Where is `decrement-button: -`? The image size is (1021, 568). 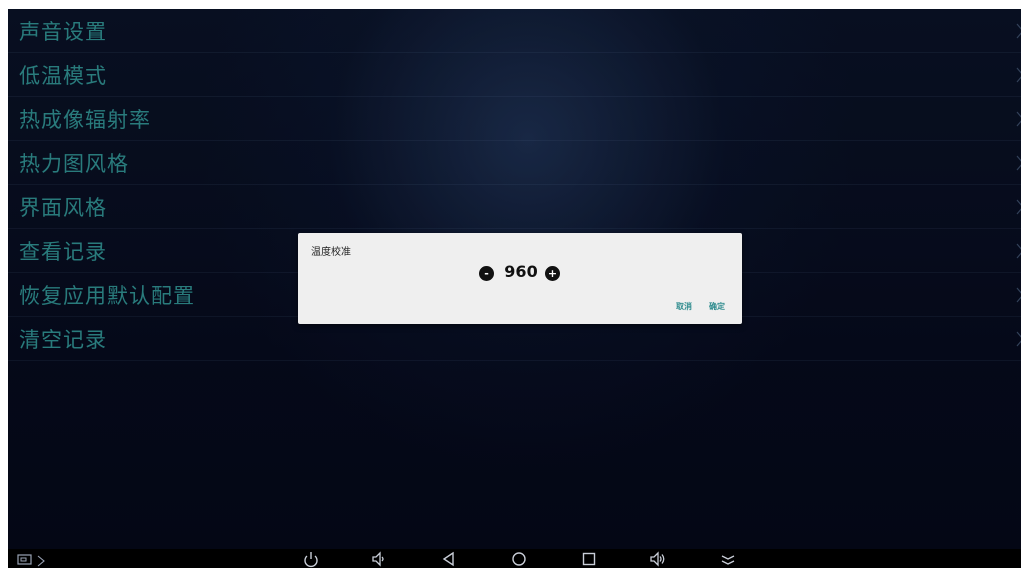 decrement-button: - is located at coordinates (486, 273).